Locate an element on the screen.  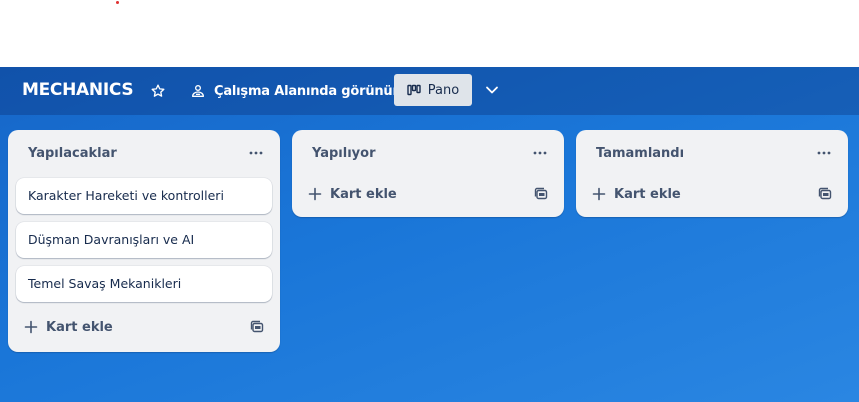
list-in-progress: Yapılıyor Kart ekle is located at coordinates (428, 173).